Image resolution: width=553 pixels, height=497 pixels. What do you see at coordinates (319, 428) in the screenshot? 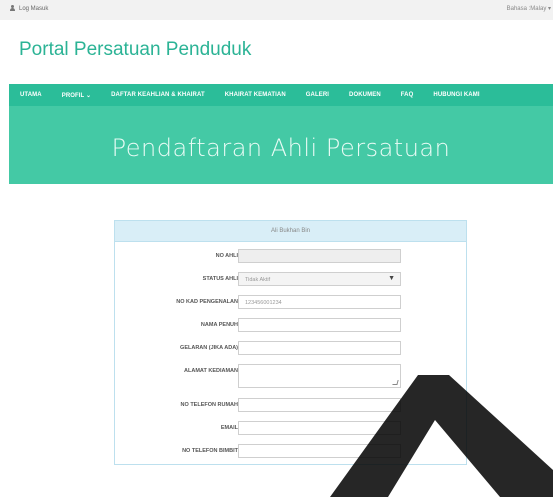
I see `email-input` at bounding box center [319, 428].